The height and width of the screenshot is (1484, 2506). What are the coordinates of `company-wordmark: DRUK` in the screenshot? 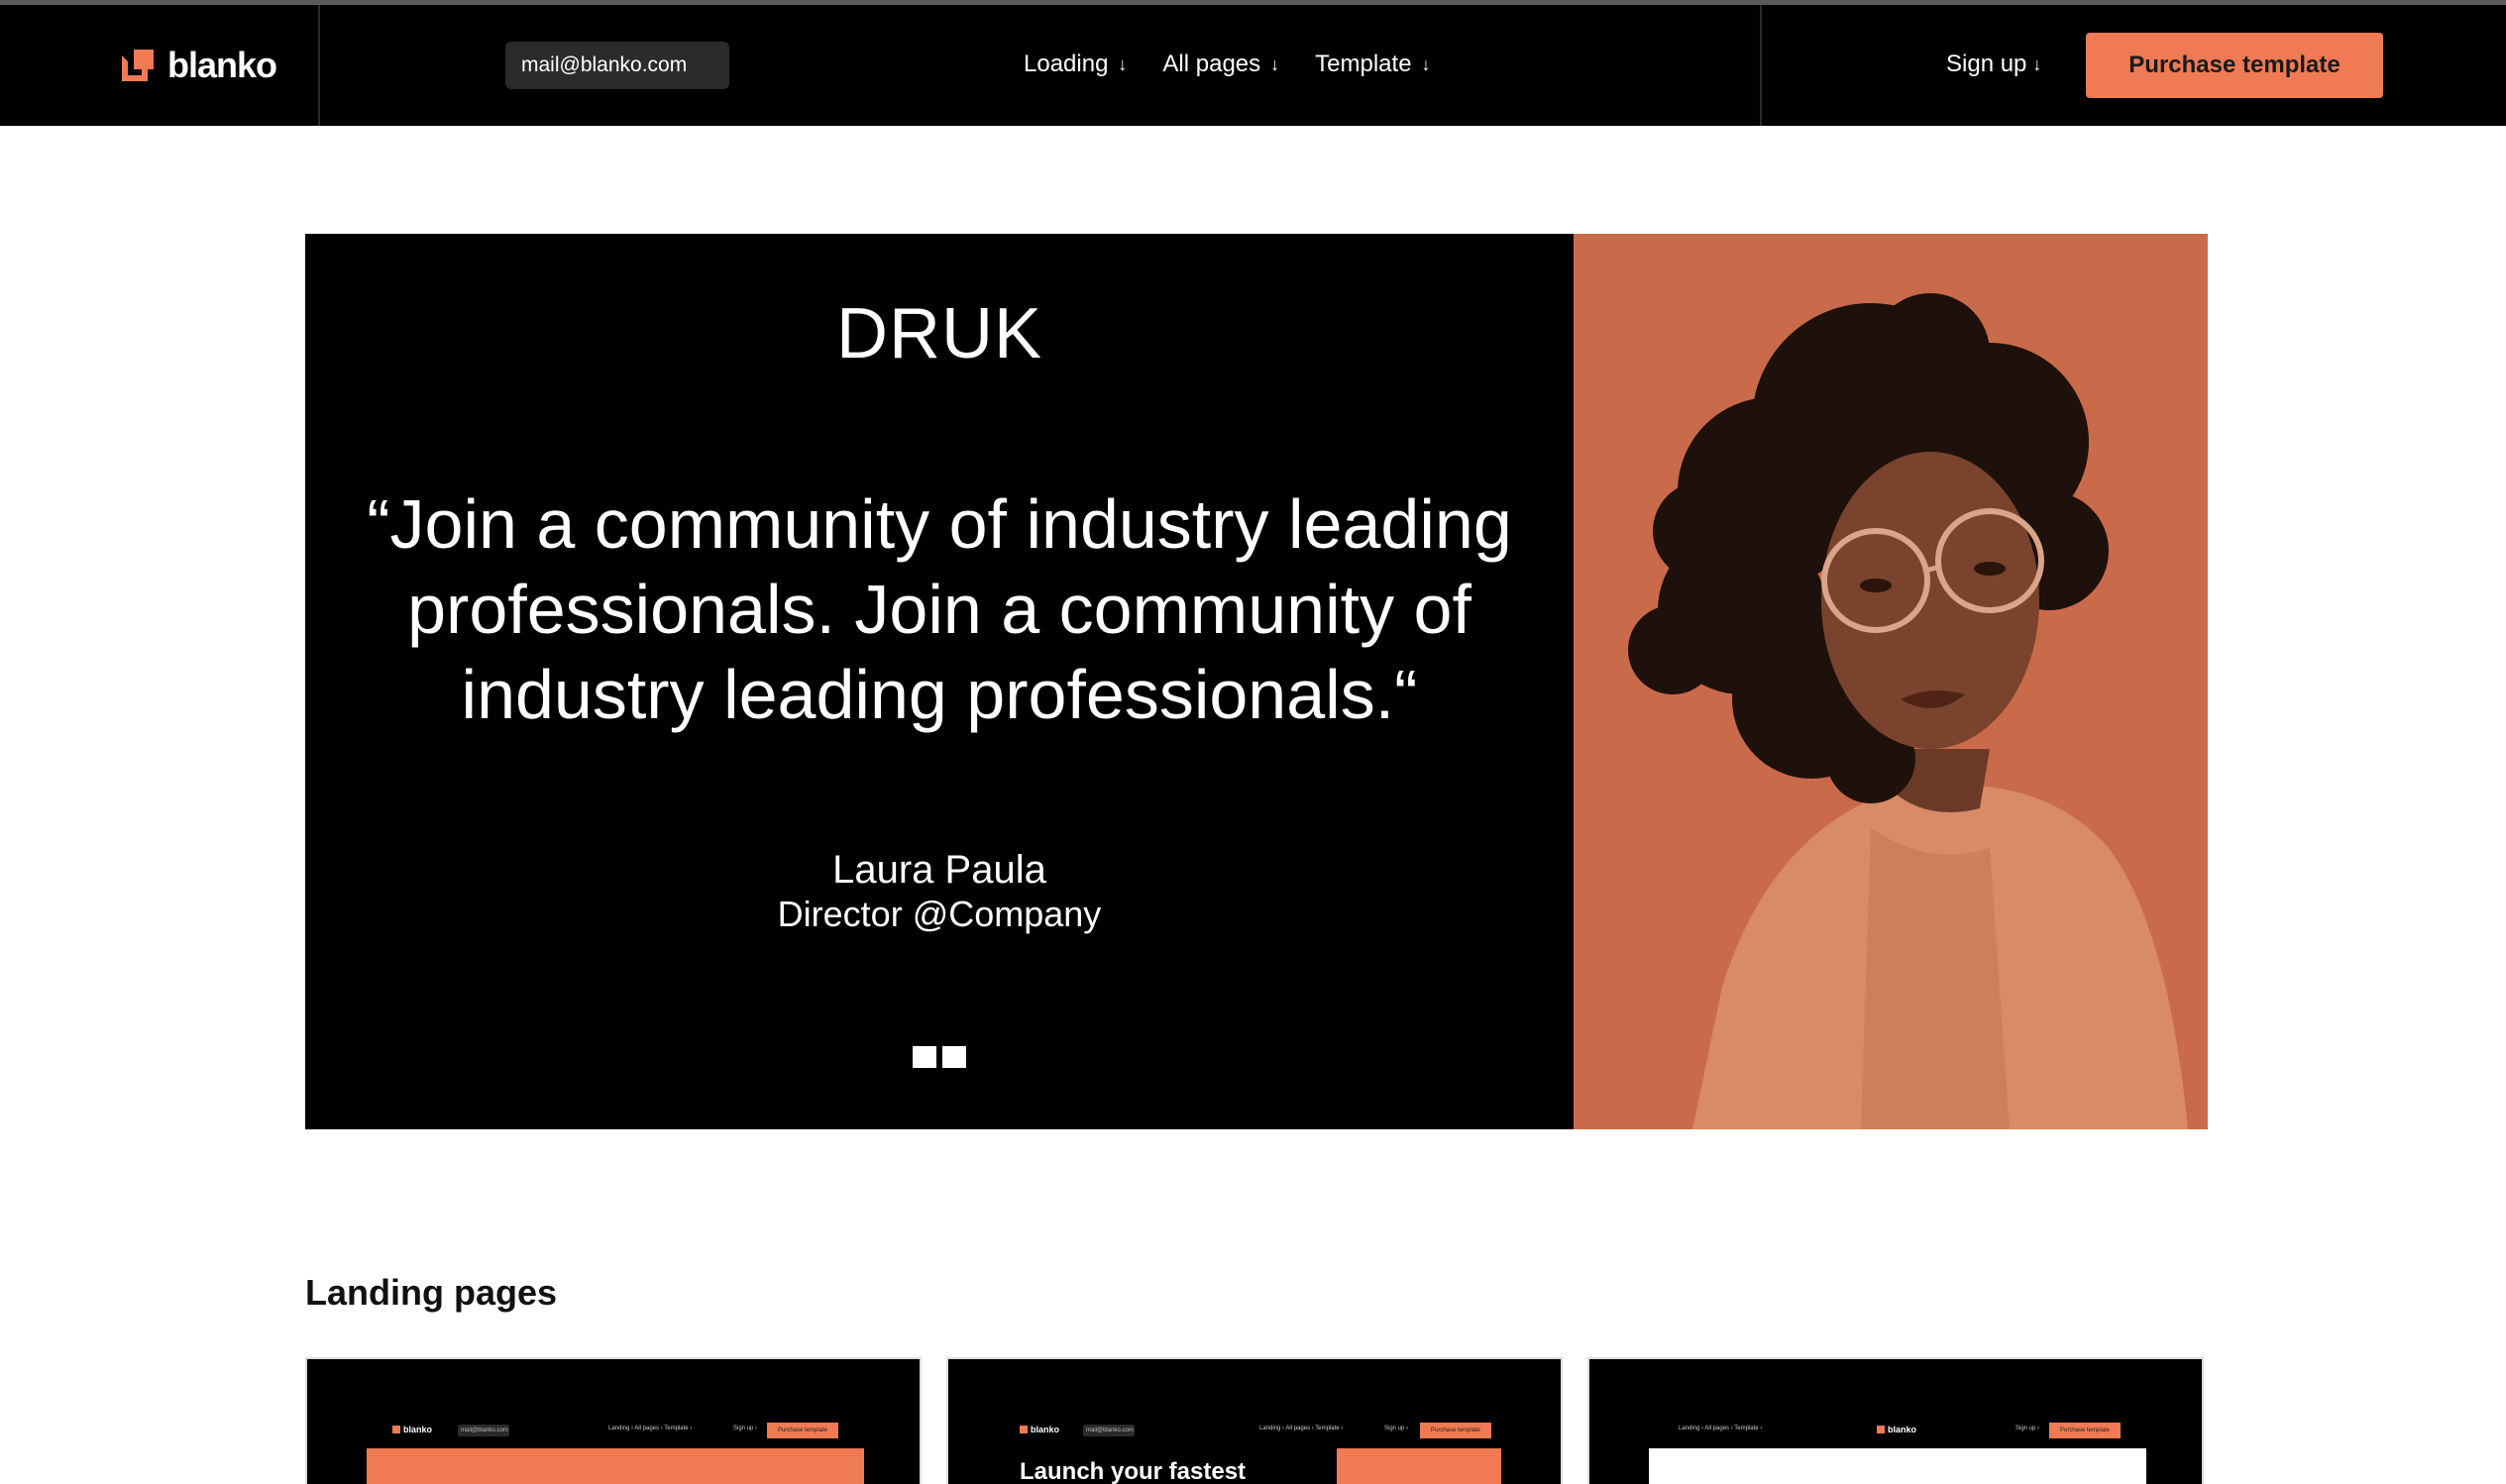 It's located at (939, 333).